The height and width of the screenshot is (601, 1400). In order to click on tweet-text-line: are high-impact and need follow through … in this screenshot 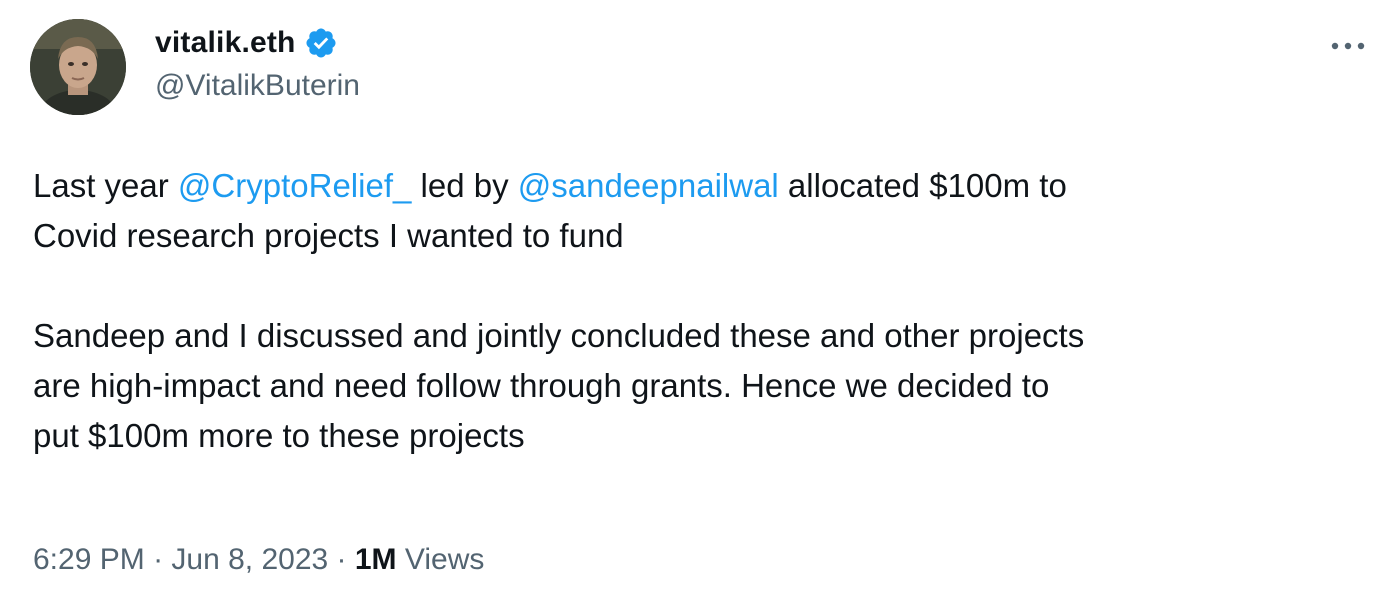, I will do `click(541, 385)`.